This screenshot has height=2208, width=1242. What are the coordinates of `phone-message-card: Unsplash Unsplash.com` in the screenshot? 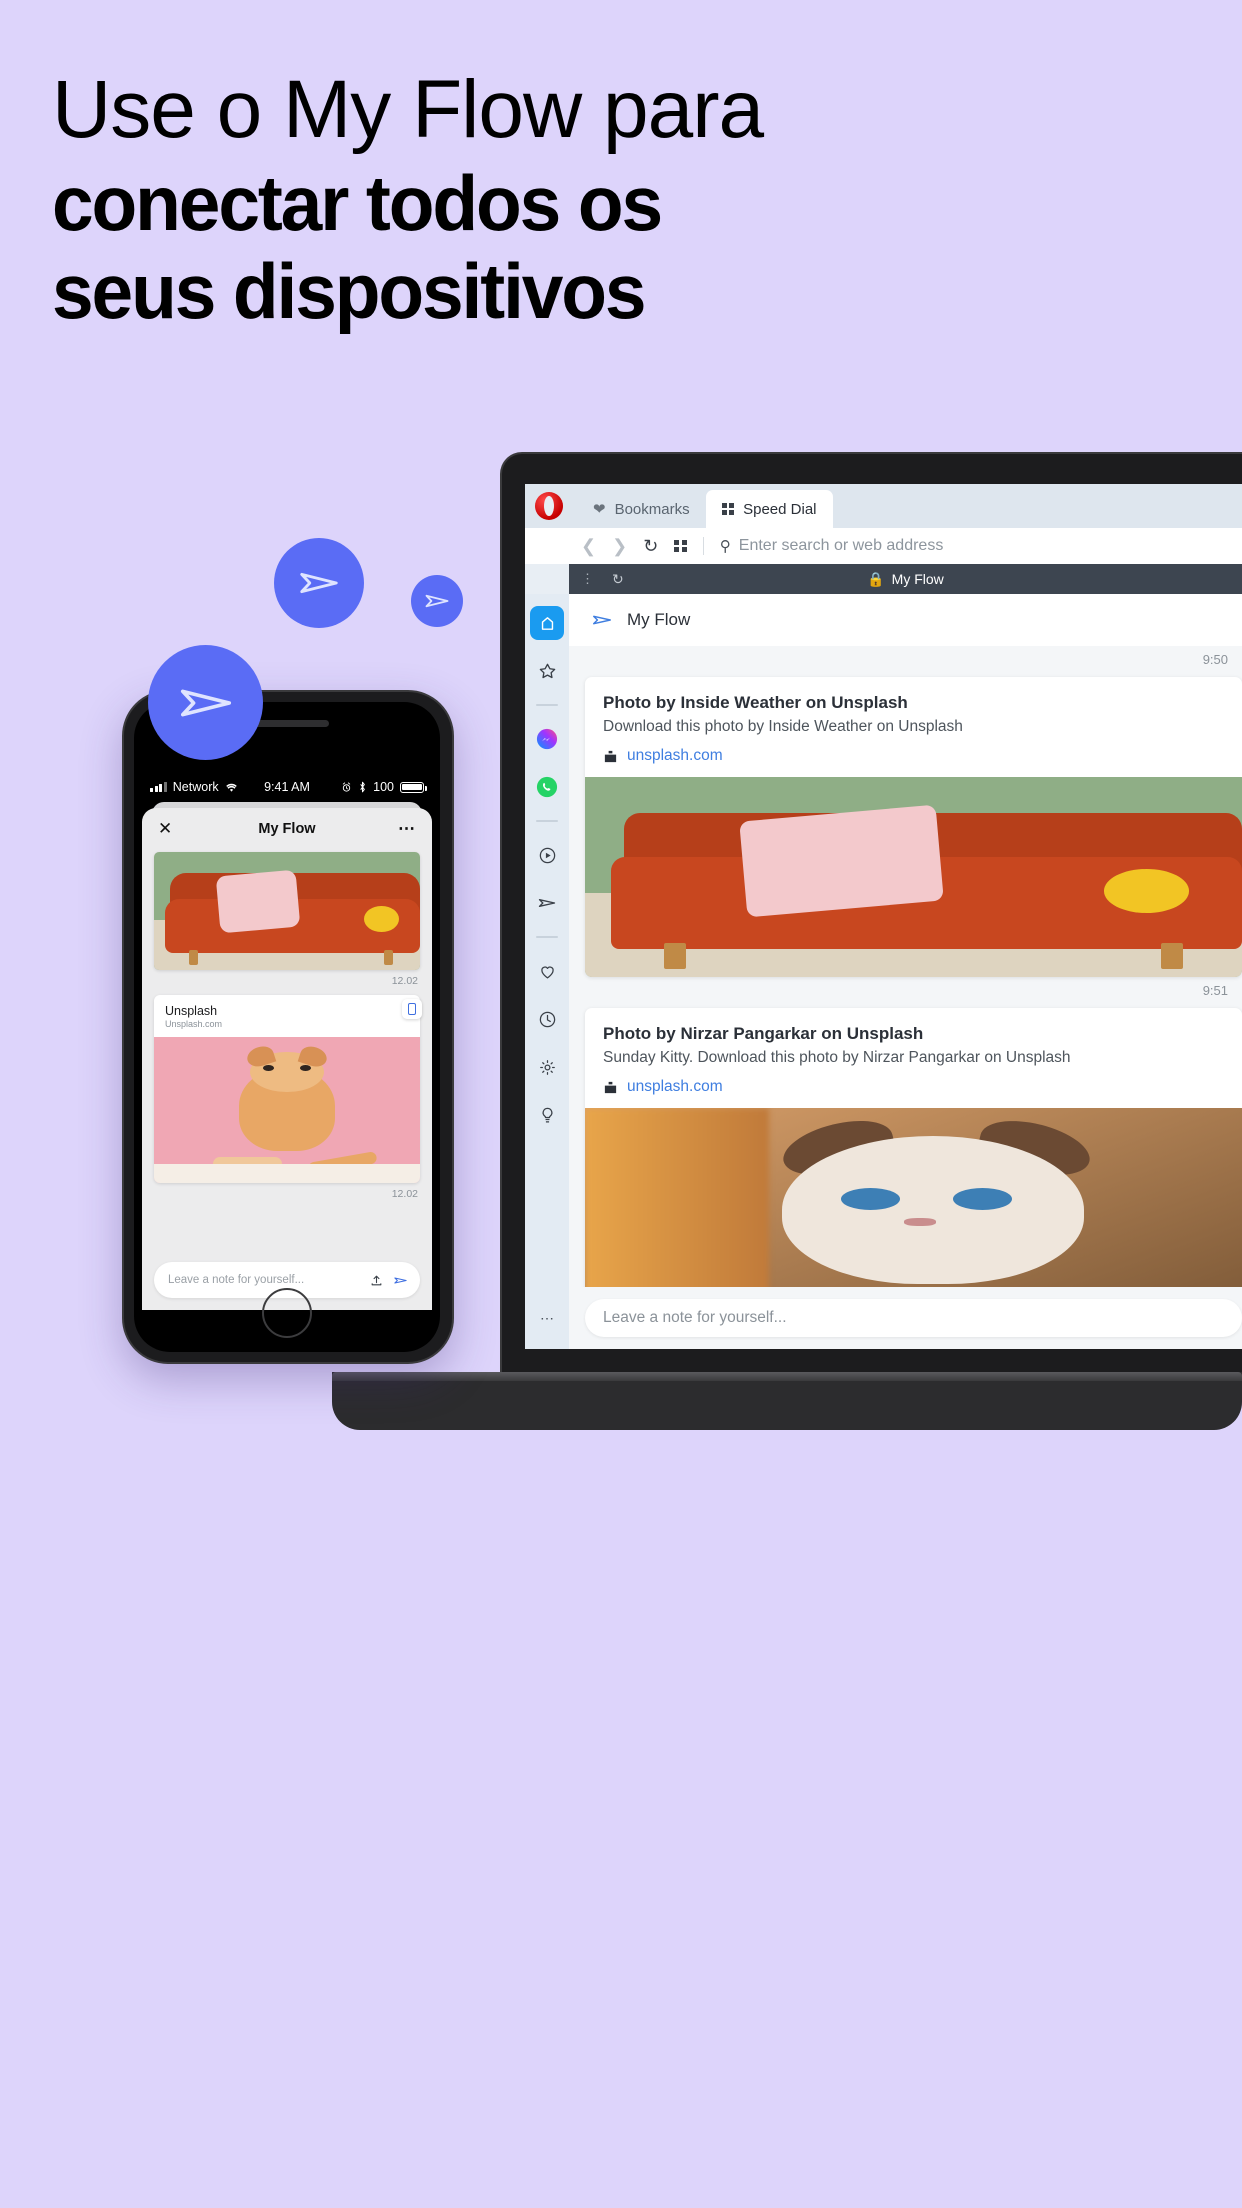 It's located at (287, 1089).